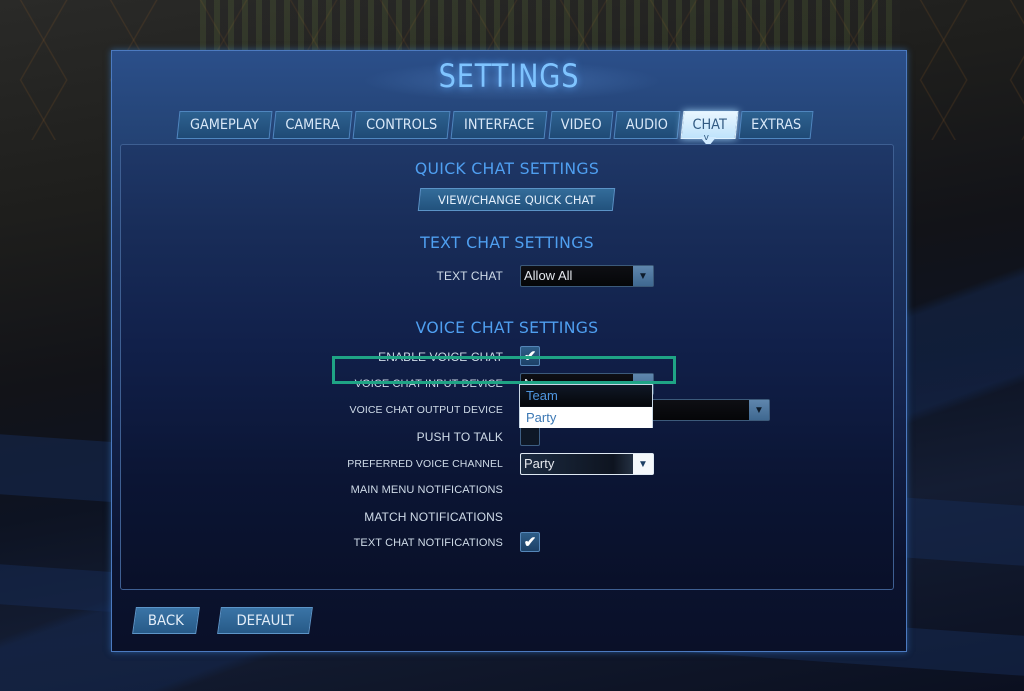  I want to click on tab-label: GAMEPLAY, so click(224, 125).